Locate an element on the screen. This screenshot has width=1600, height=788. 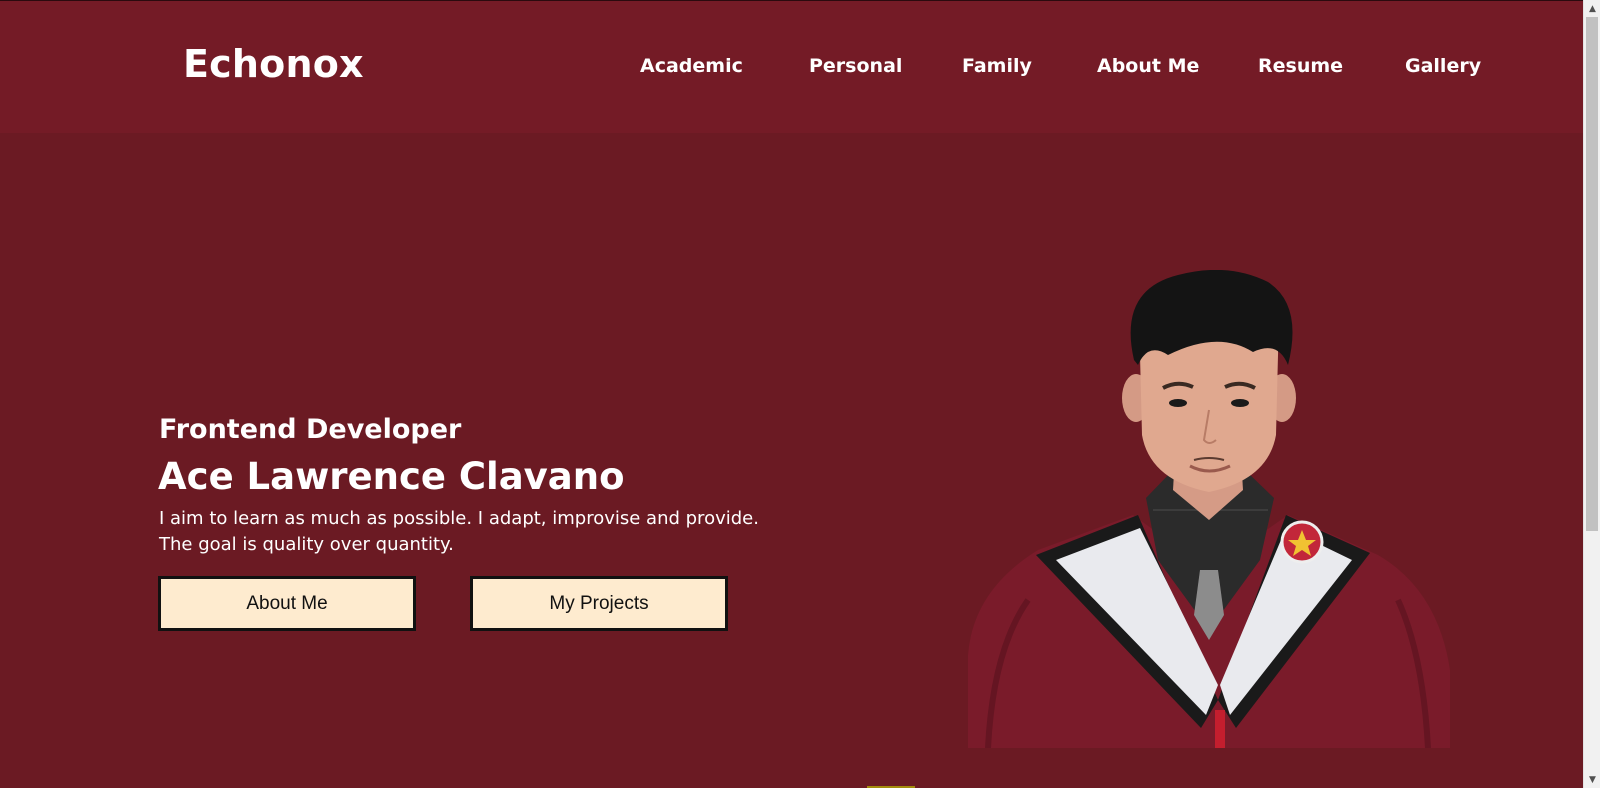
nav-link-personal: Personal is located at coordinates (855, 66).